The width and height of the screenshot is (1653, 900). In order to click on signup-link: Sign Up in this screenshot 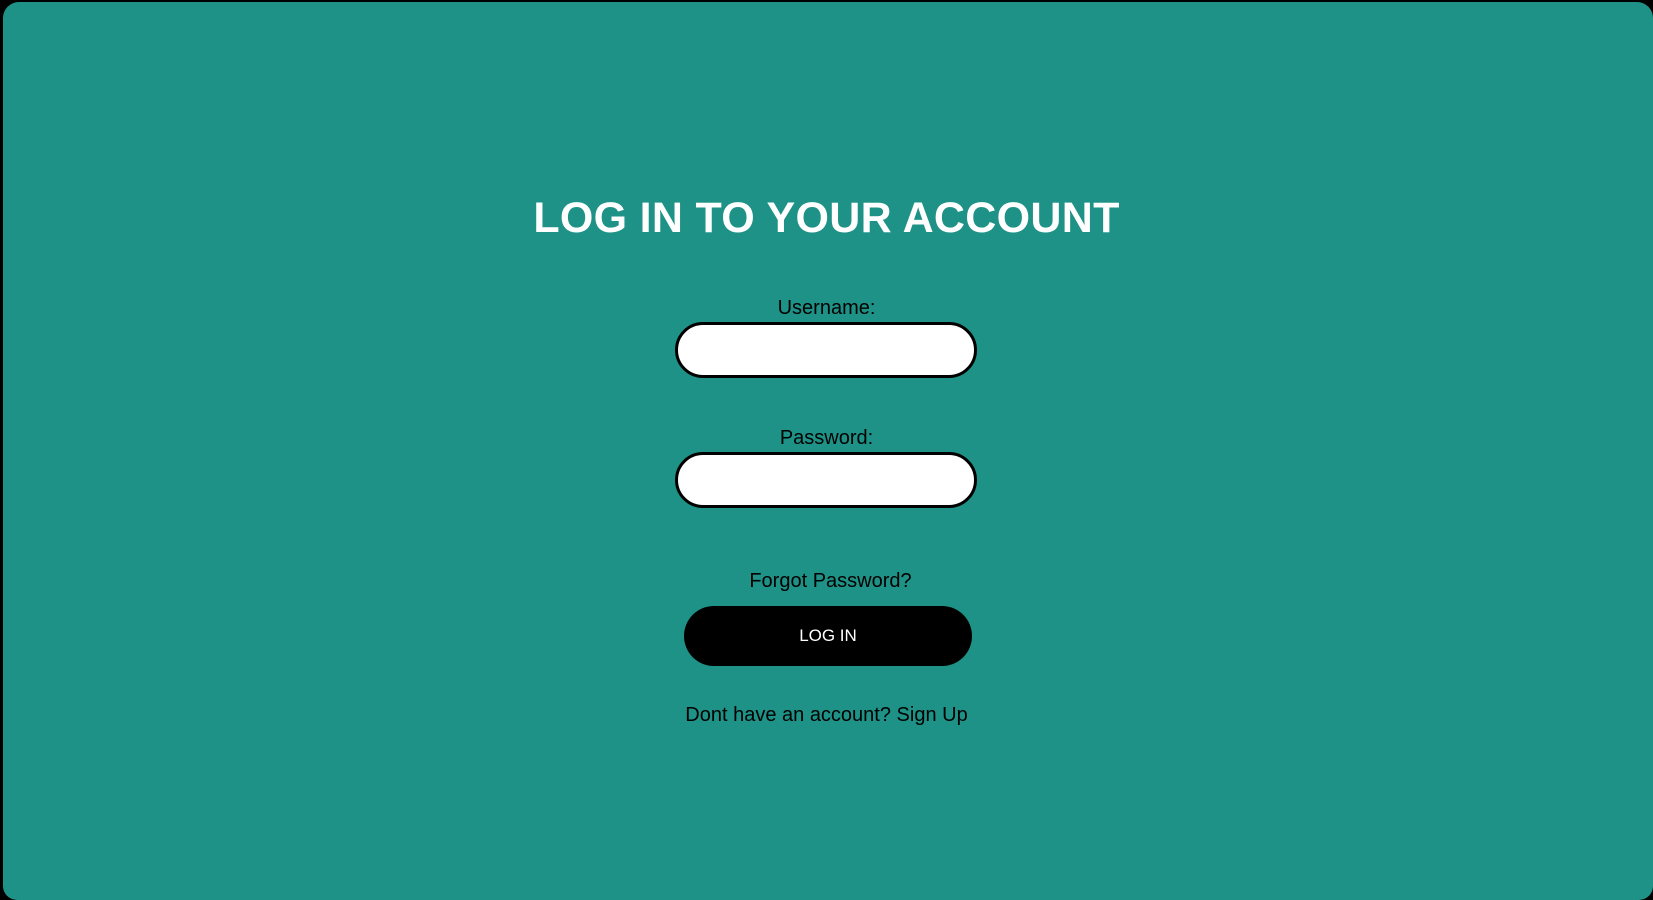, I will do `click(932, 715)`.